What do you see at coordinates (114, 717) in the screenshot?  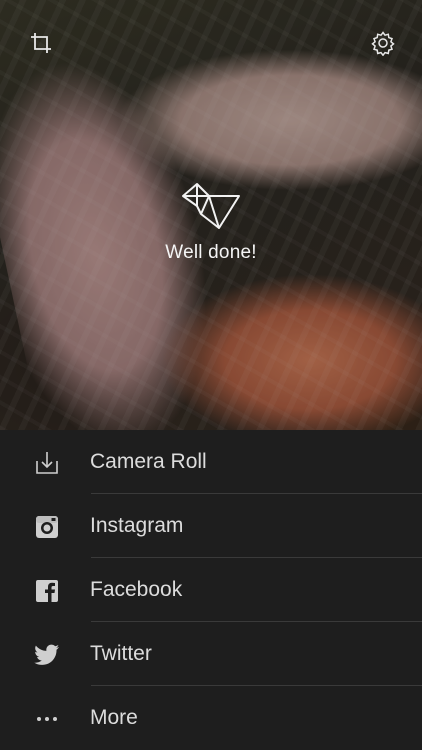 I see `more-label: More` at bounding box center [114, 717].